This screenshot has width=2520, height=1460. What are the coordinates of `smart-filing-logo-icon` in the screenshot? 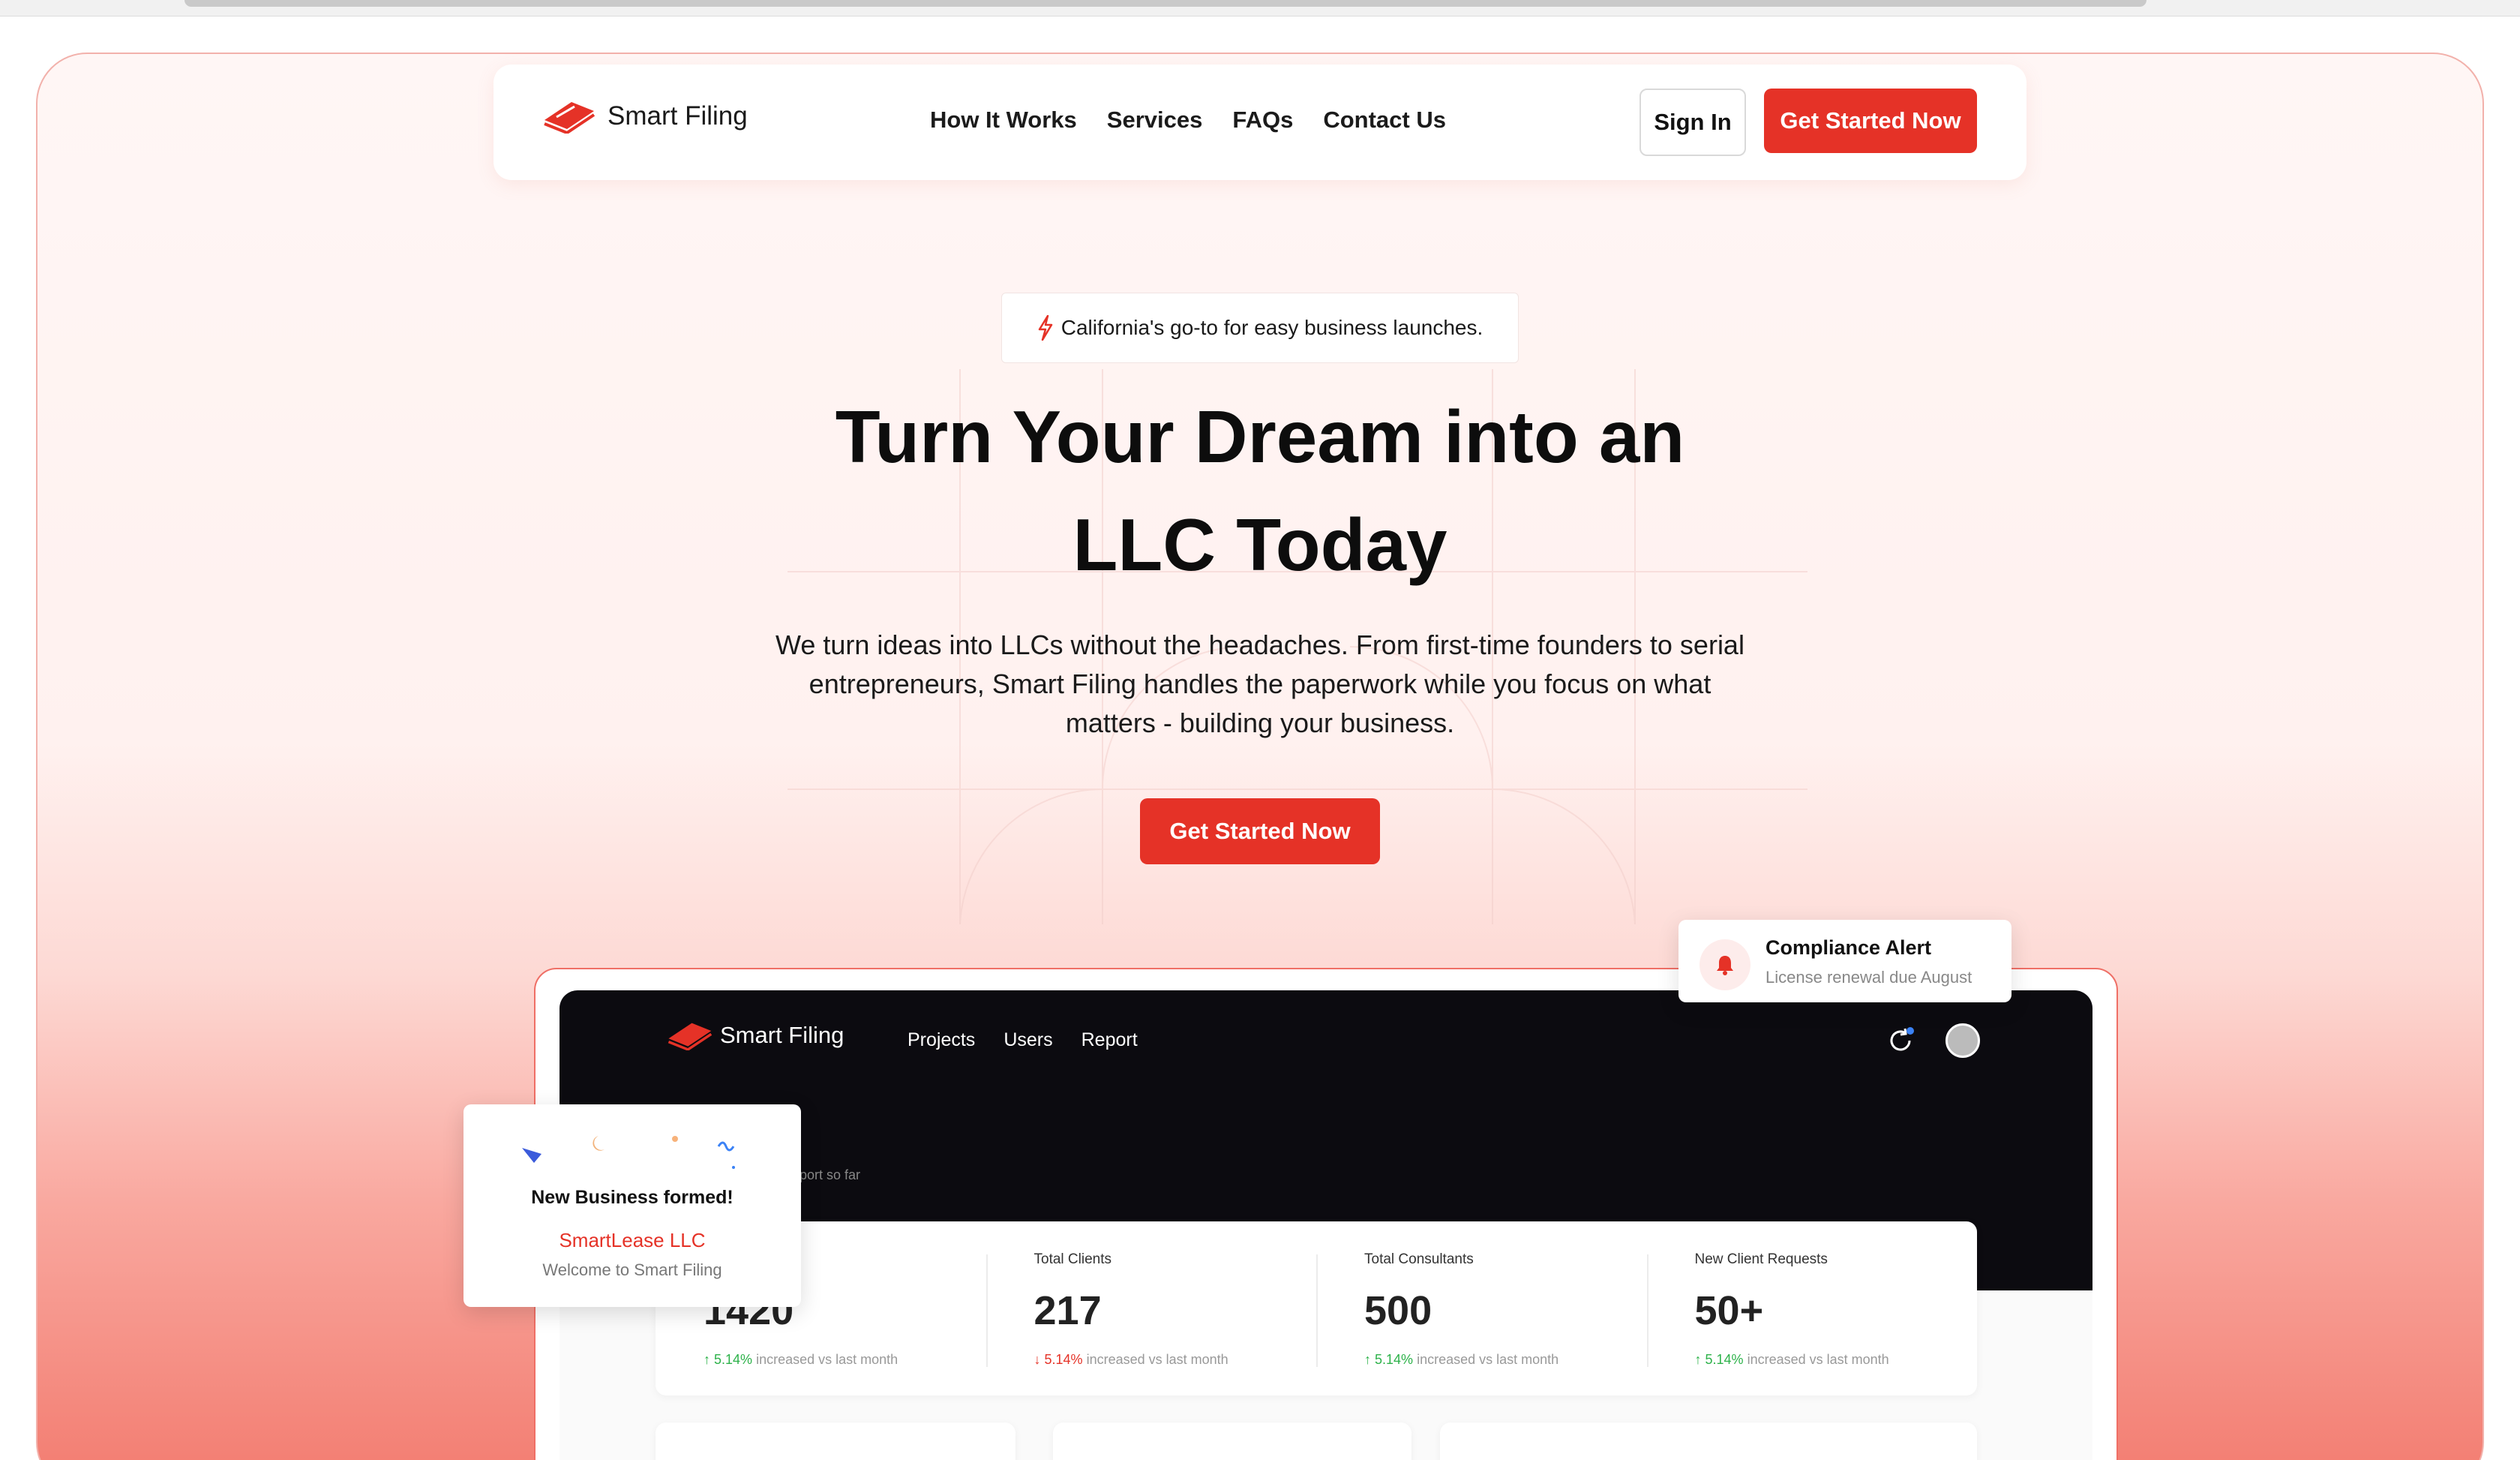 It's located at (570, 118).